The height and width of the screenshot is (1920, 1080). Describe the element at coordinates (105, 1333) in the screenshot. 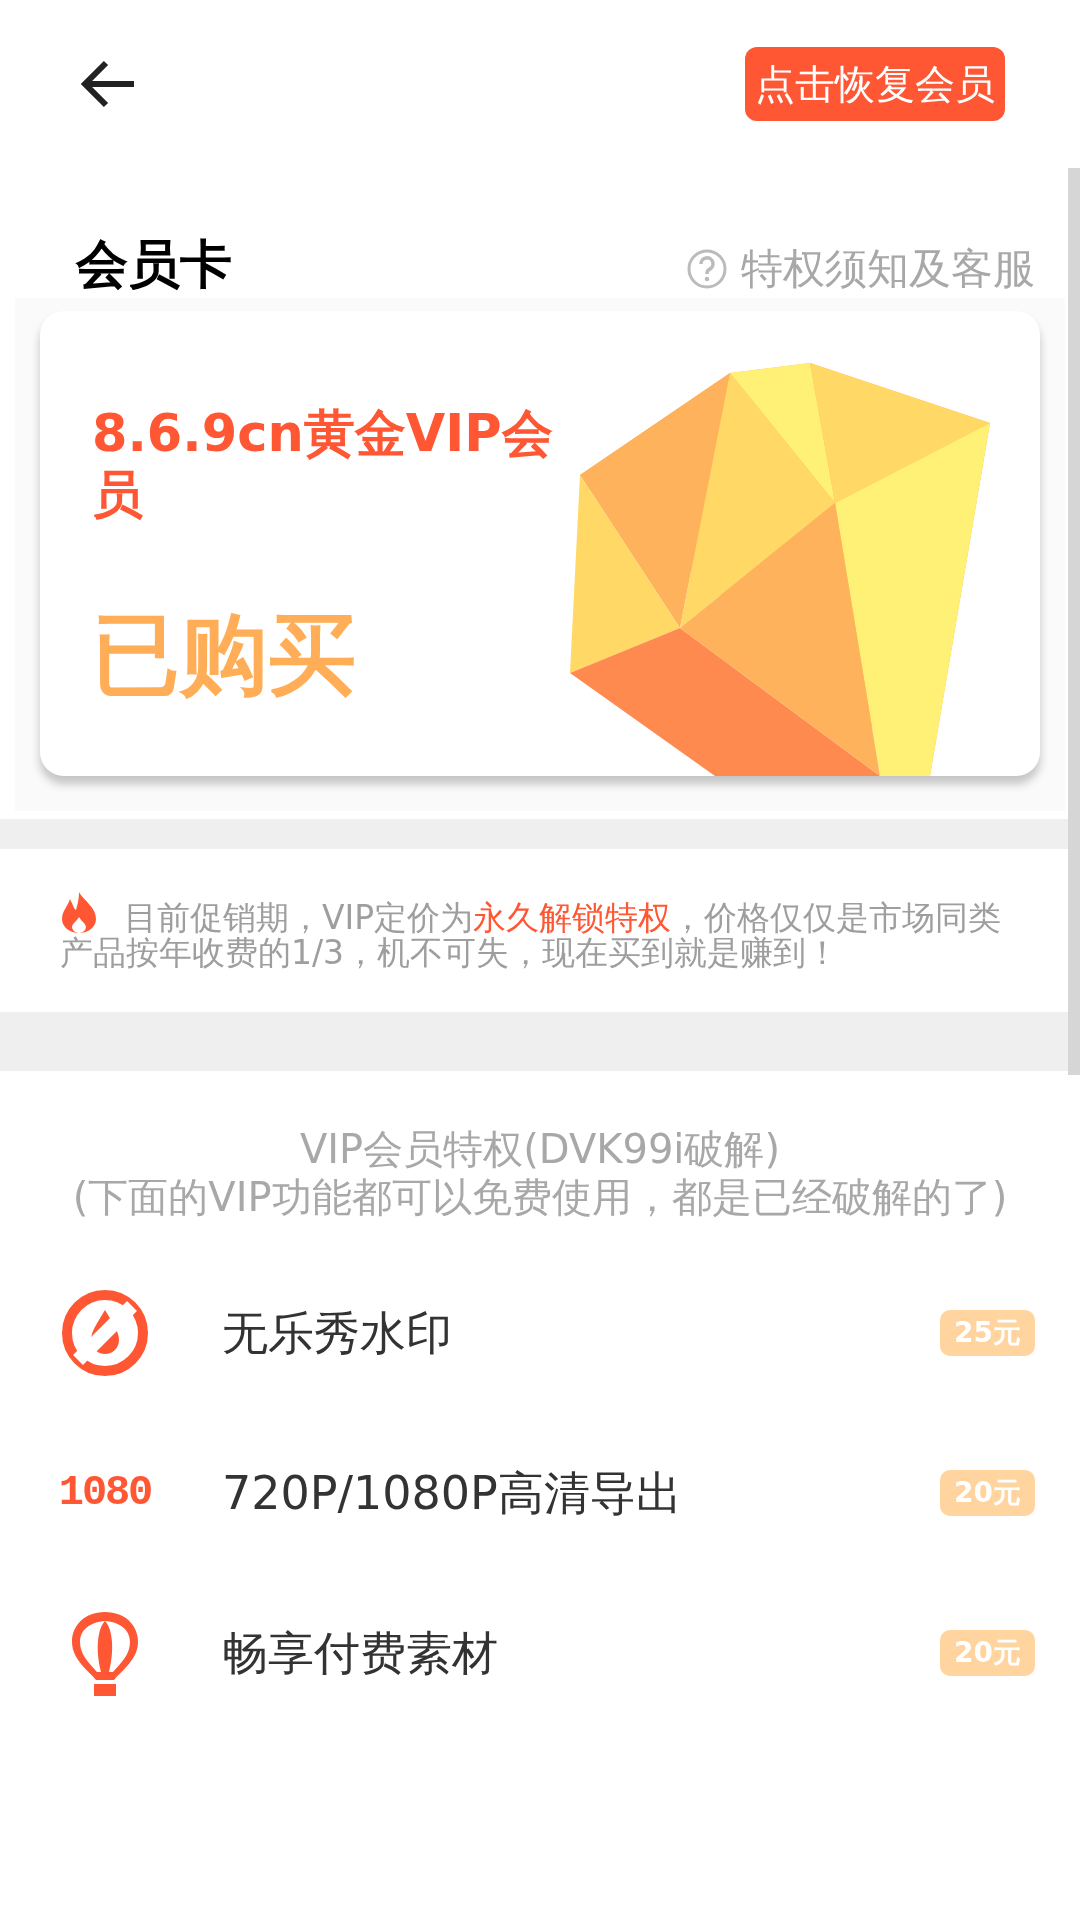

I see `no-water-drop-icon` at that location.